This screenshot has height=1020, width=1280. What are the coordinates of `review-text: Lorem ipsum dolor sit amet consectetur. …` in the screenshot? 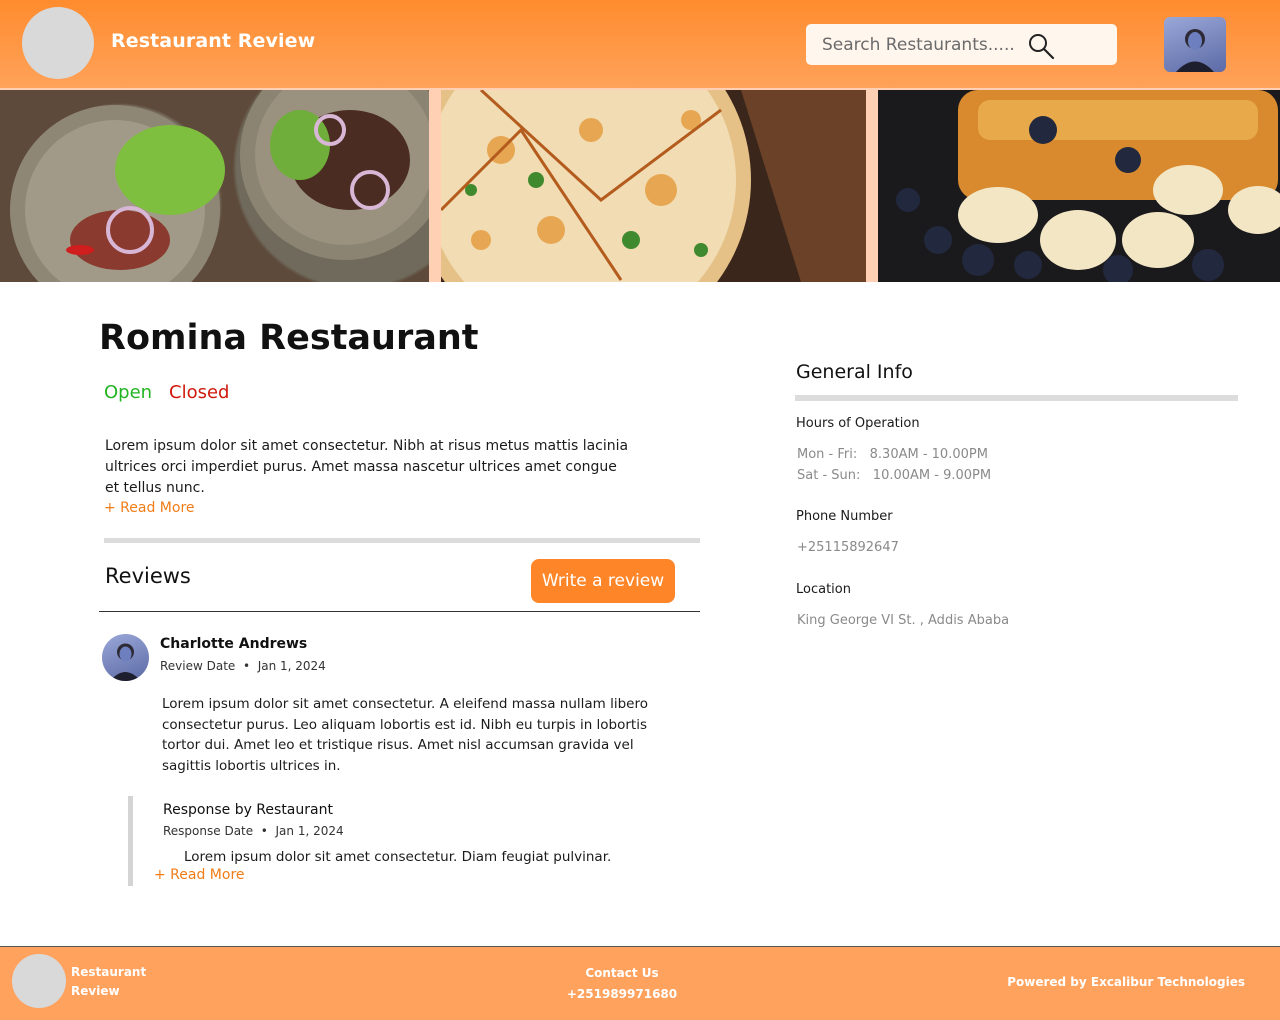 It's located at (405, 735).